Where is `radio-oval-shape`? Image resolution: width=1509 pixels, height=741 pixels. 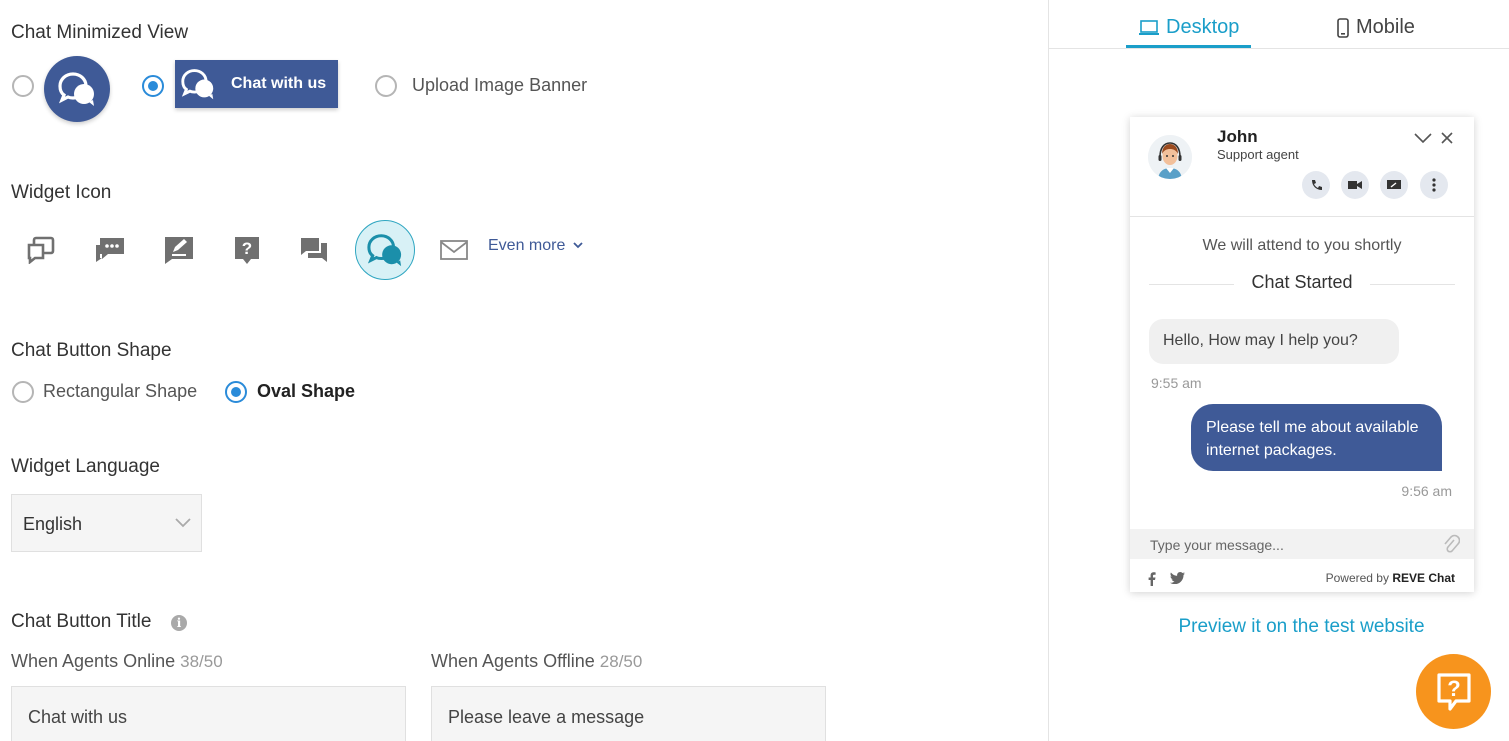 radio-oval-shape is located at coordinates (236, 392).